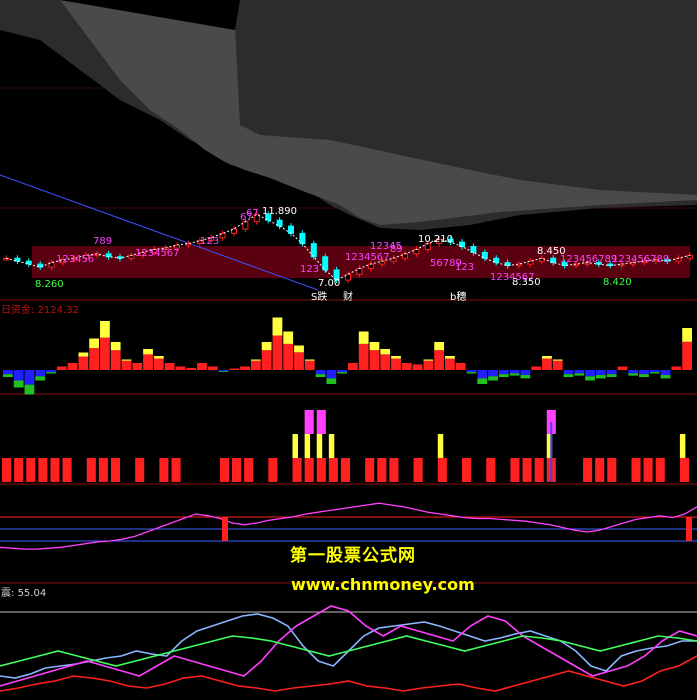  What do you see at coordinates (347, 356) in the screenshot?
I see `money-flow-bars` at bounding box center [347, 356].